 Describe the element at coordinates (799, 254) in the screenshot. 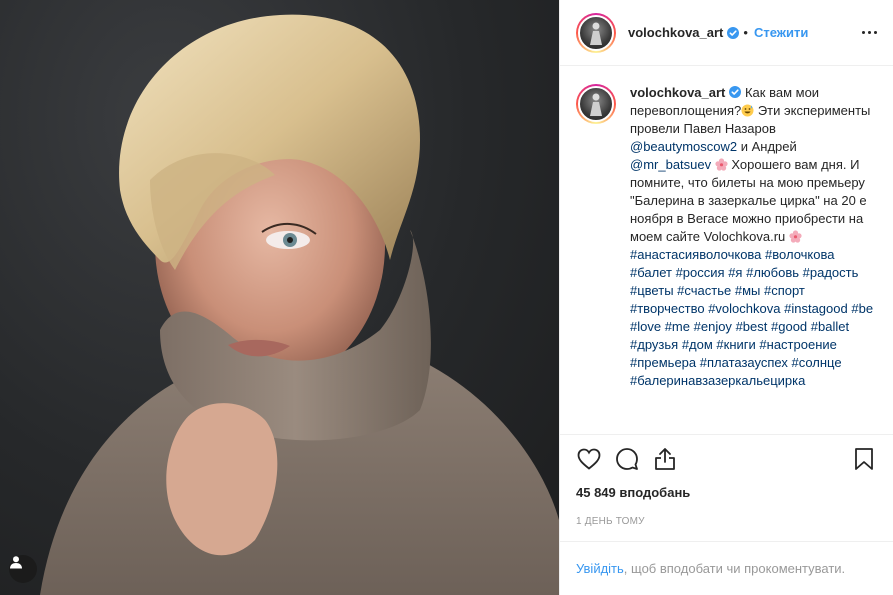

I see `hashtag-link: #волочкова` at that location.